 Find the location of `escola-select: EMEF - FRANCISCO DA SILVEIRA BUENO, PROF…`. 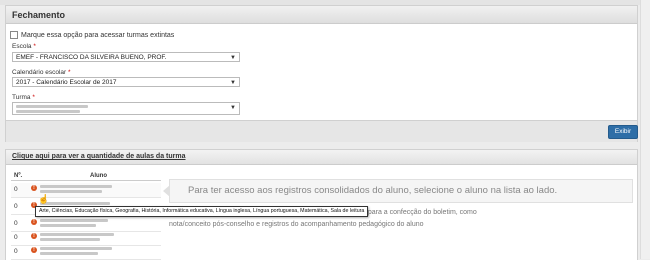

escola-select: EMEF - FRANCISCO DA SILVEIRA BUENO, PROF… is located at coordinates (126, 57).